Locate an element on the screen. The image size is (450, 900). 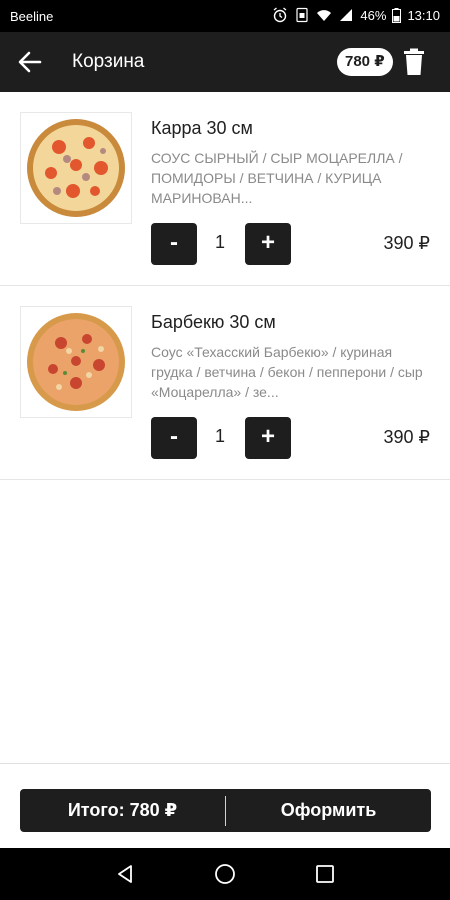
signal-icon is located at coordinates (346, 15).